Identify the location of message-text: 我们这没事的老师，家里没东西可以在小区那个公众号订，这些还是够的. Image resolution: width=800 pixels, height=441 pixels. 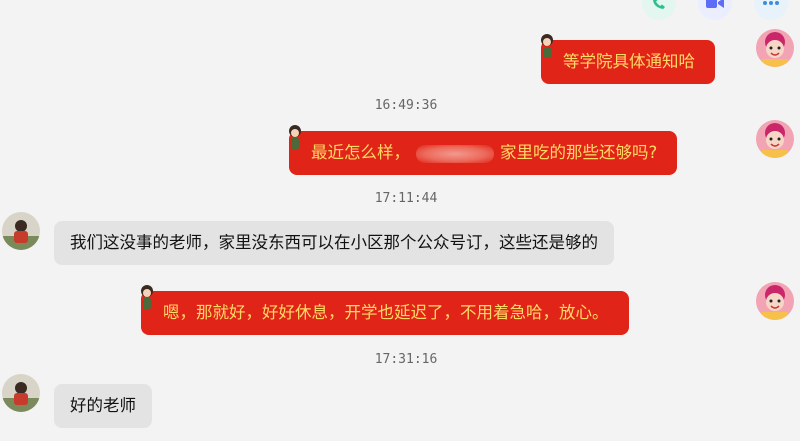
(334, 242).